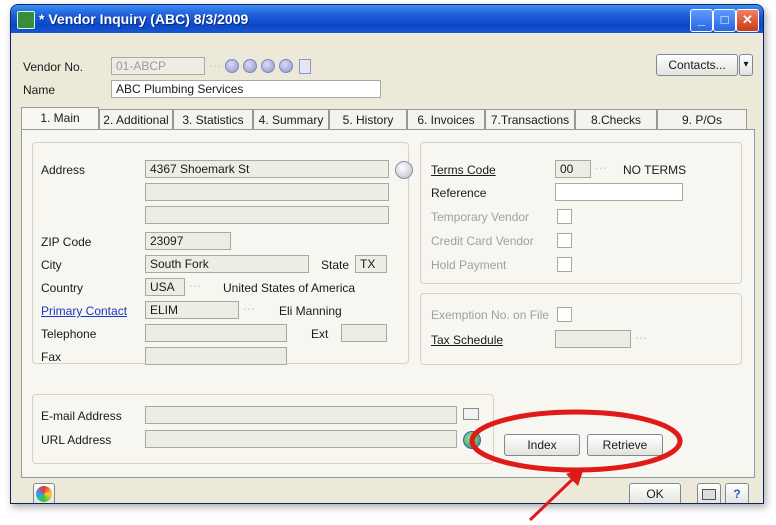 The image size is (776, 525). I want to click on highlight-annotation, so click(576, 465).